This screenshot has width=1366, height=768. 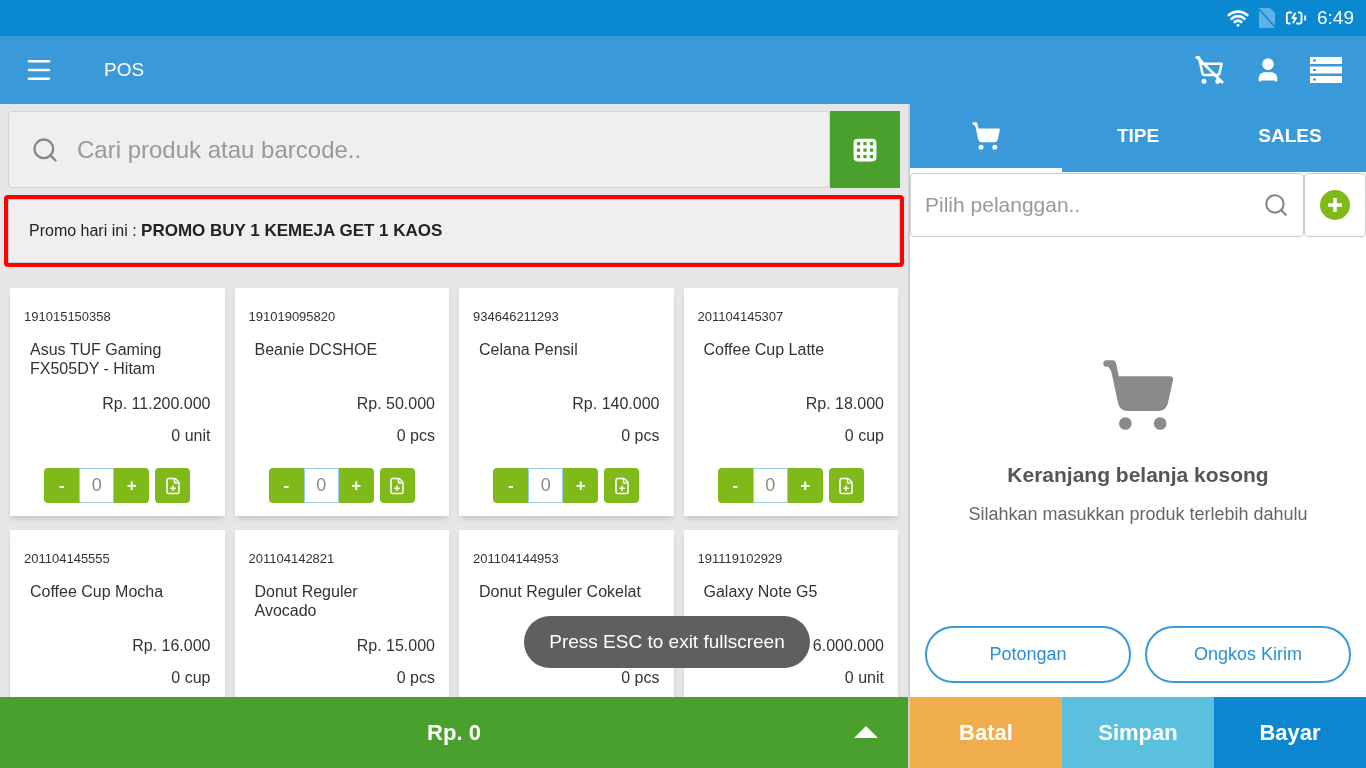 I want to click on no-sim-icon, so click(x=1267, y=18).